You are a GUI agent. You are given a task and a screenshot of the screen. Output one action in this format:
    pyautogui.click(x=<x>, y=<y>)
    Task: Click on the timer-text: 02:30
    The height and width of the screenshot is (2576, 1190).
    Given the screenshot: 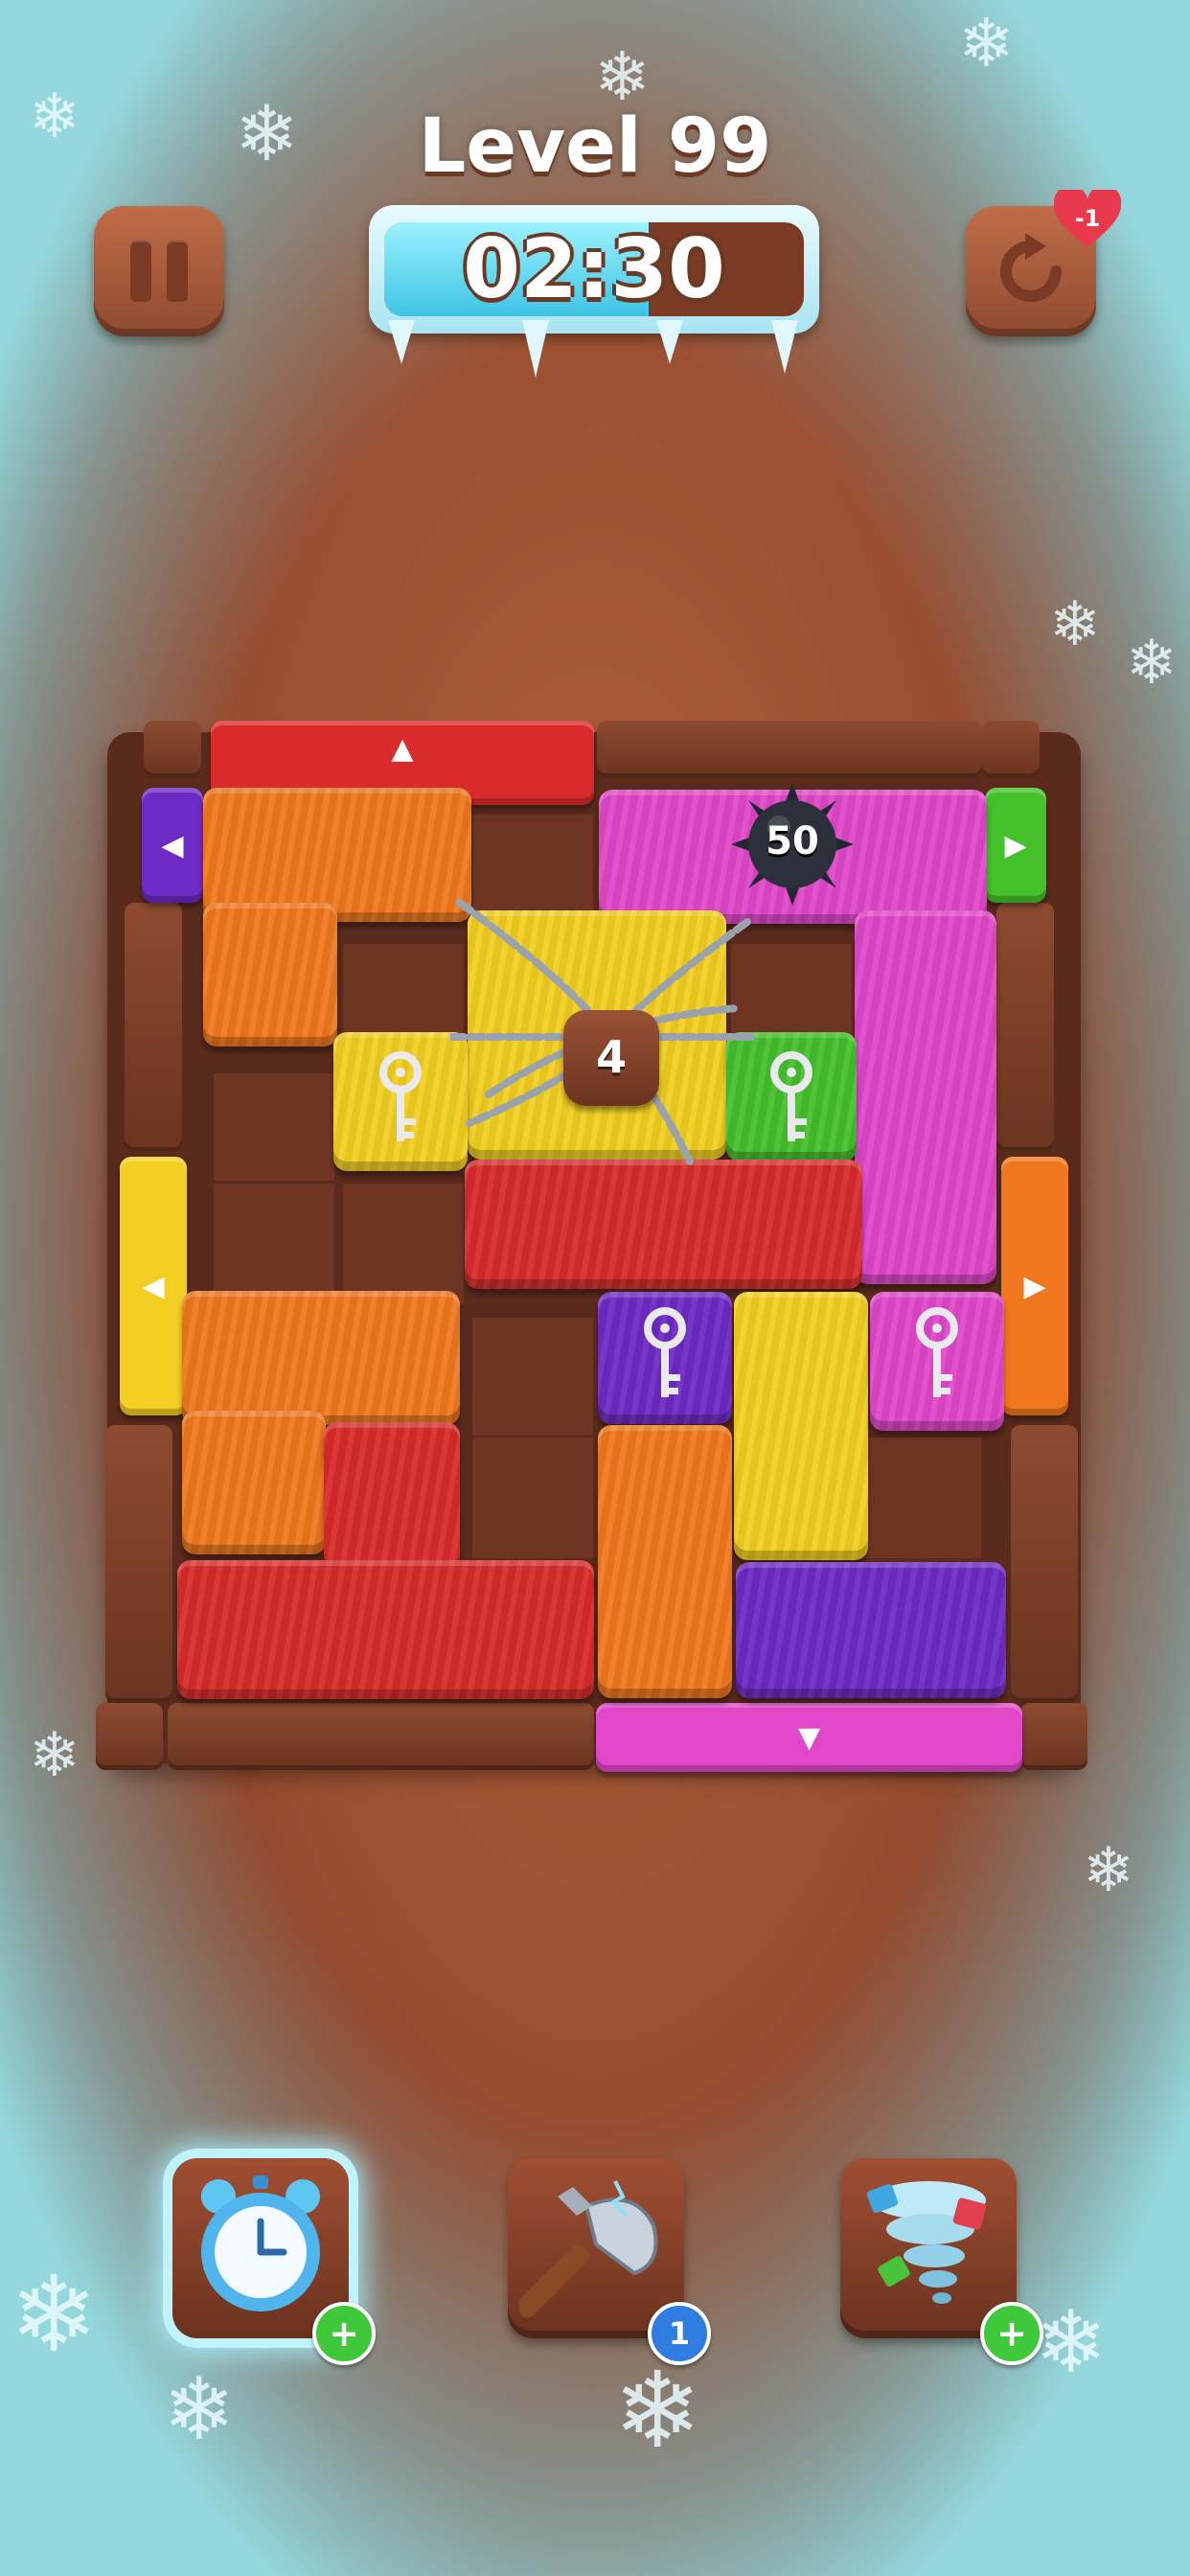 What is the action you would take?
    pyautogui.click(x=594, y=269)
    